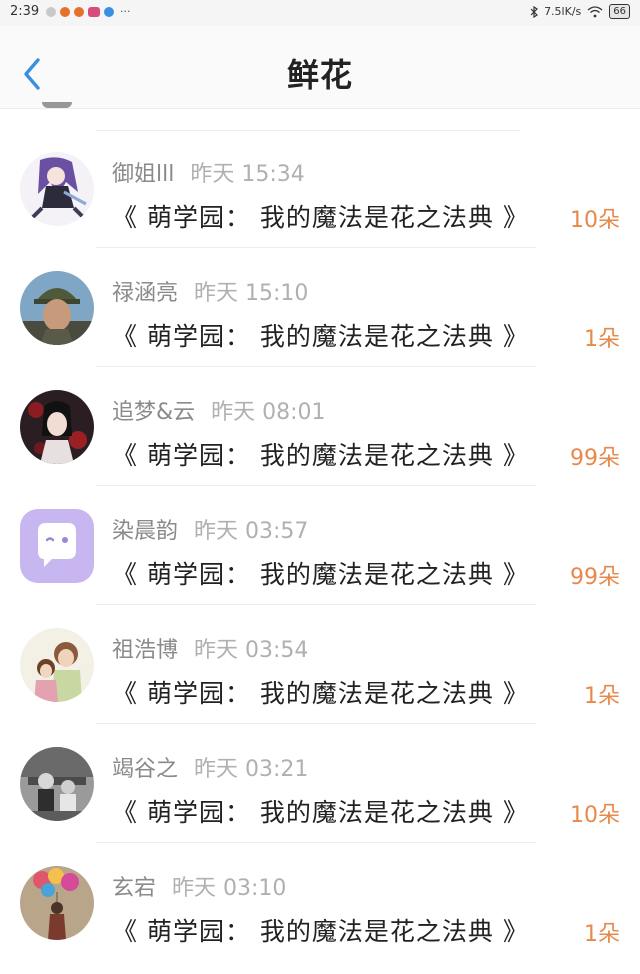 Image resolution: width=640 pixels, height=974 pixels. I want to click on sender-name: 追梦&云, so click(154, 412).